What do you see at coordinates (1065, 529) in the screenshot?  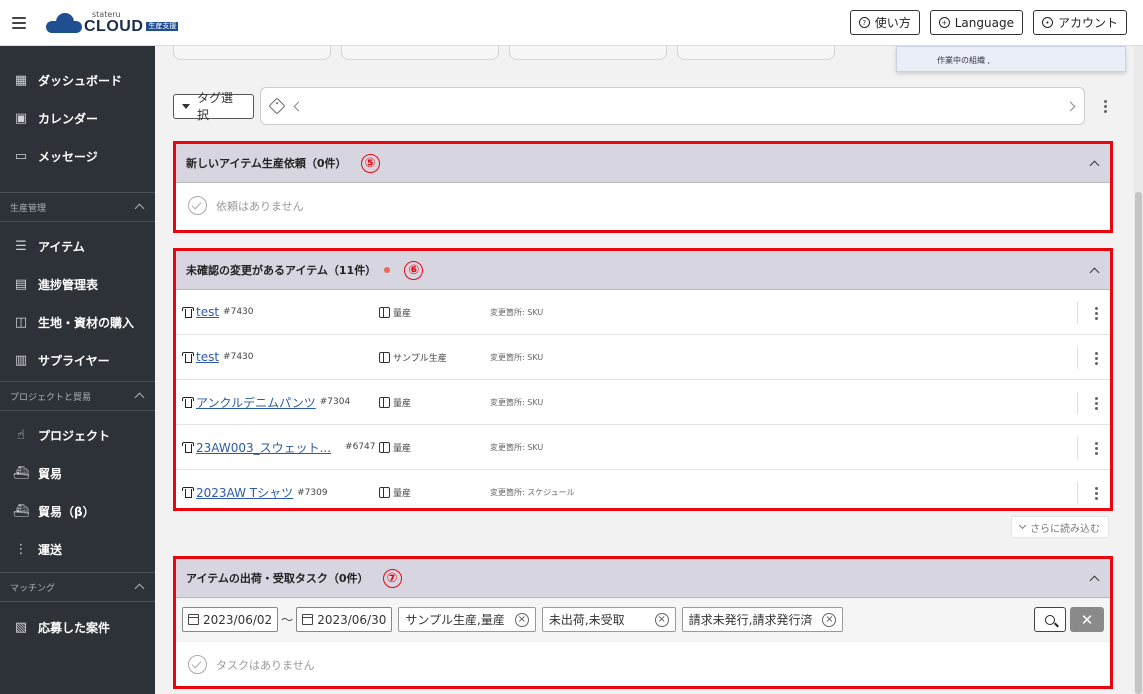 I see `load-more-label: さらに読み込む` at bounding box center [1065, 529].